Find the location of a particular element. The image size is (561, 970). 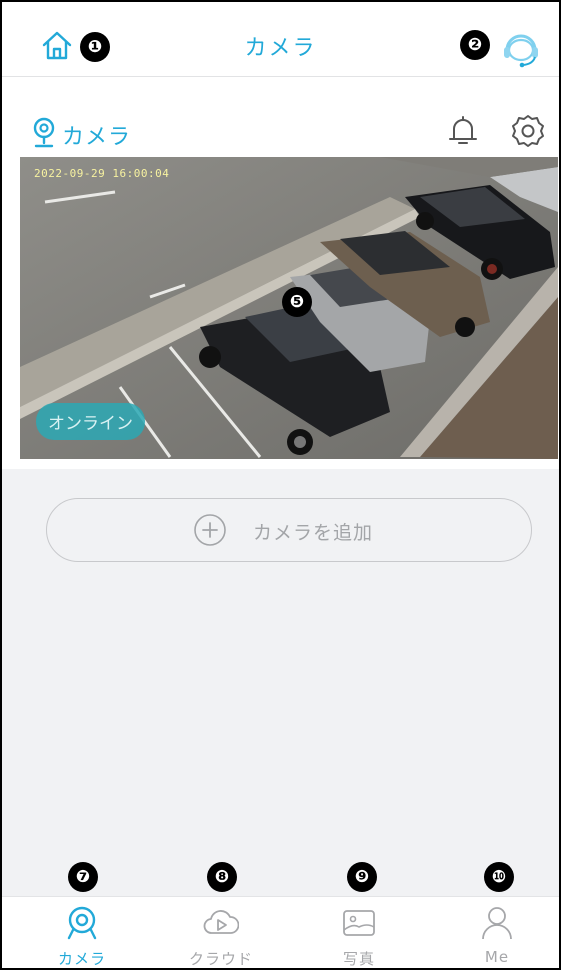

annotation-marker-5: ❺ is located at coordinates (297, 302).